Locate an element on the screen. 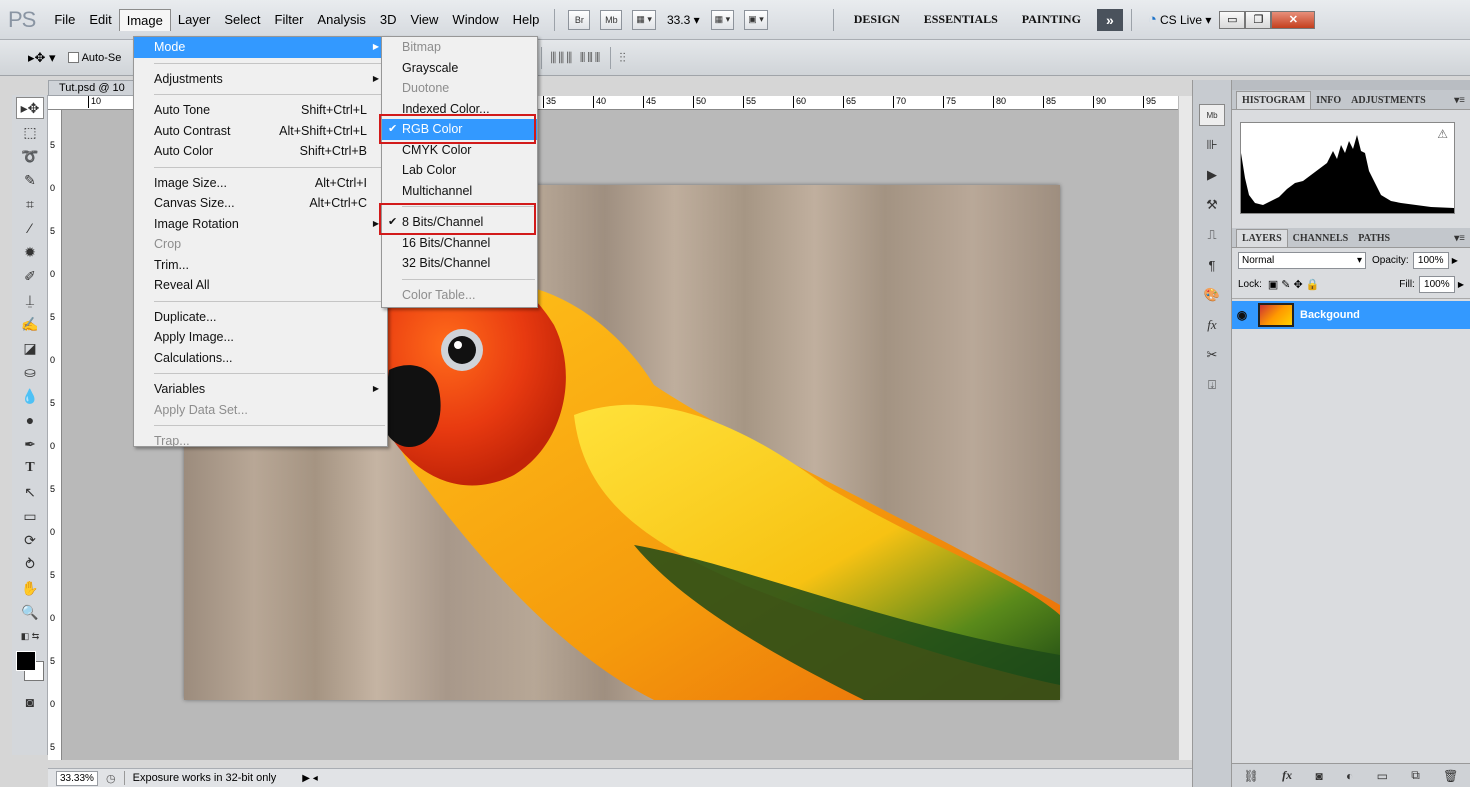  paint-bucket-tool-icon: ⛀ is located at coordinates (30, 372).